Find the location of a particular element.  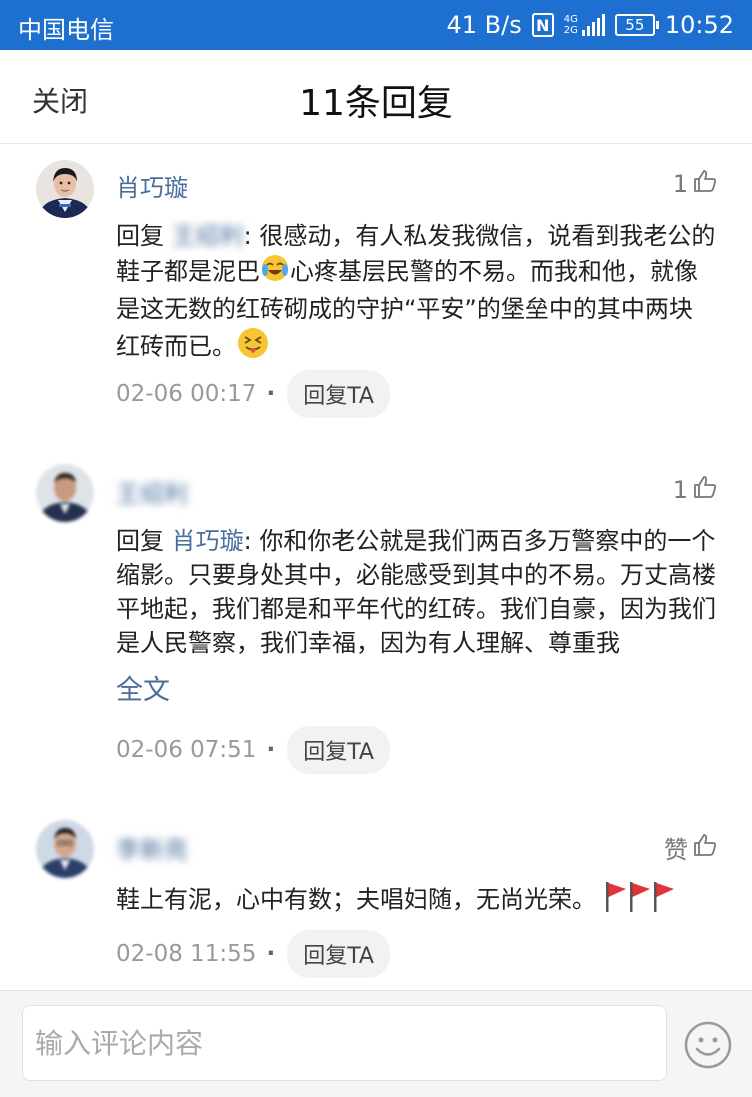

like-button: 赞 is located at coordinates (691, 847).